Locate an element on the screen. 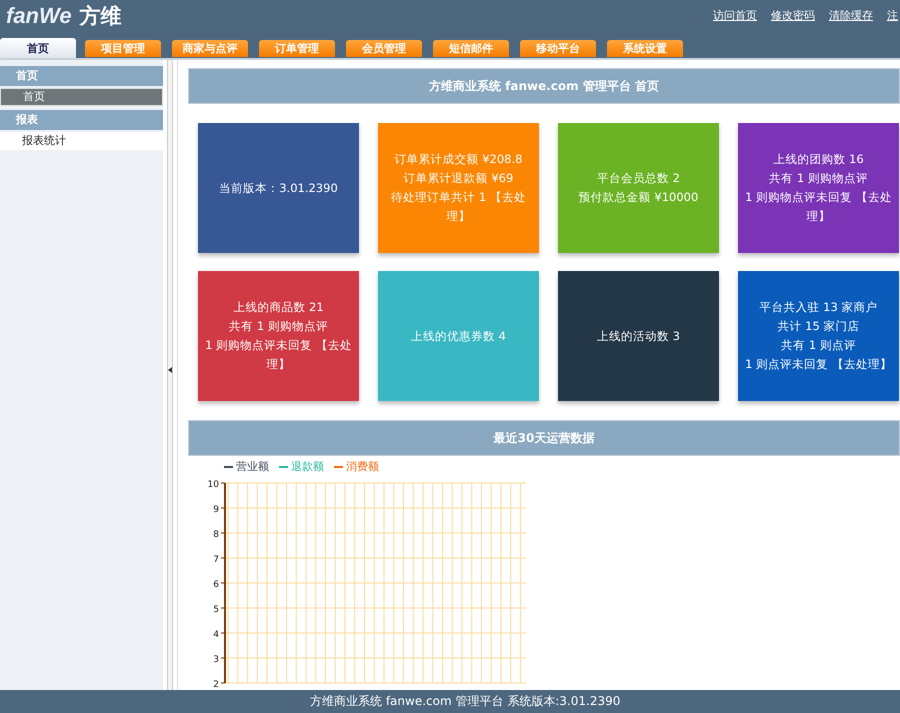 Image resolution: width=900 pixels, height=713 pixels. sidebar-item: 报表统计 is located at coordinates (81, 141).